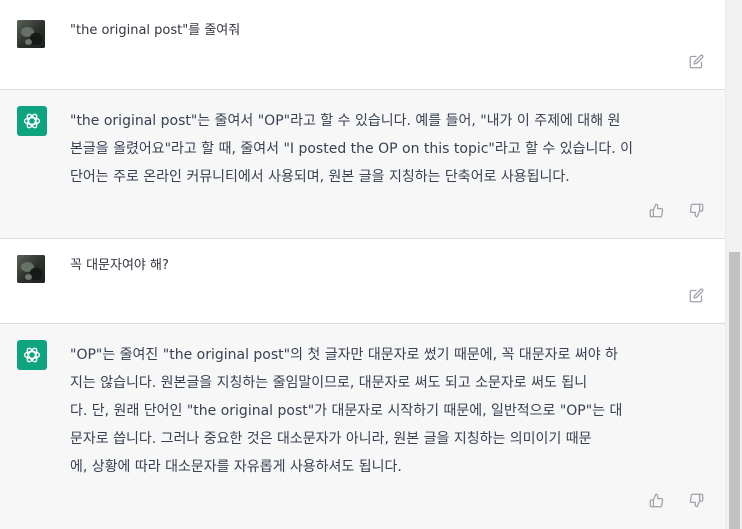  Describe the element at coordinates (119, 265) in the screenshot. I see `message-text: 꼭 대문자여야 해?` at that location.